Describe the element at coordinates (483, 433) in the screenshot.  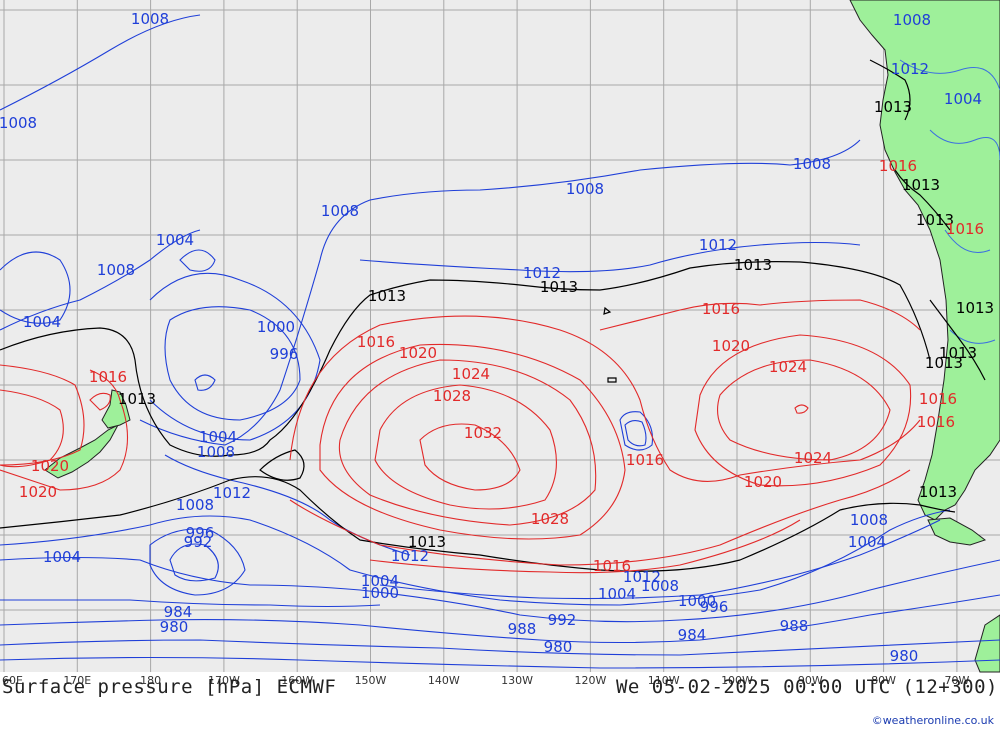
I see `isobar-label-high: 1032` at that location.